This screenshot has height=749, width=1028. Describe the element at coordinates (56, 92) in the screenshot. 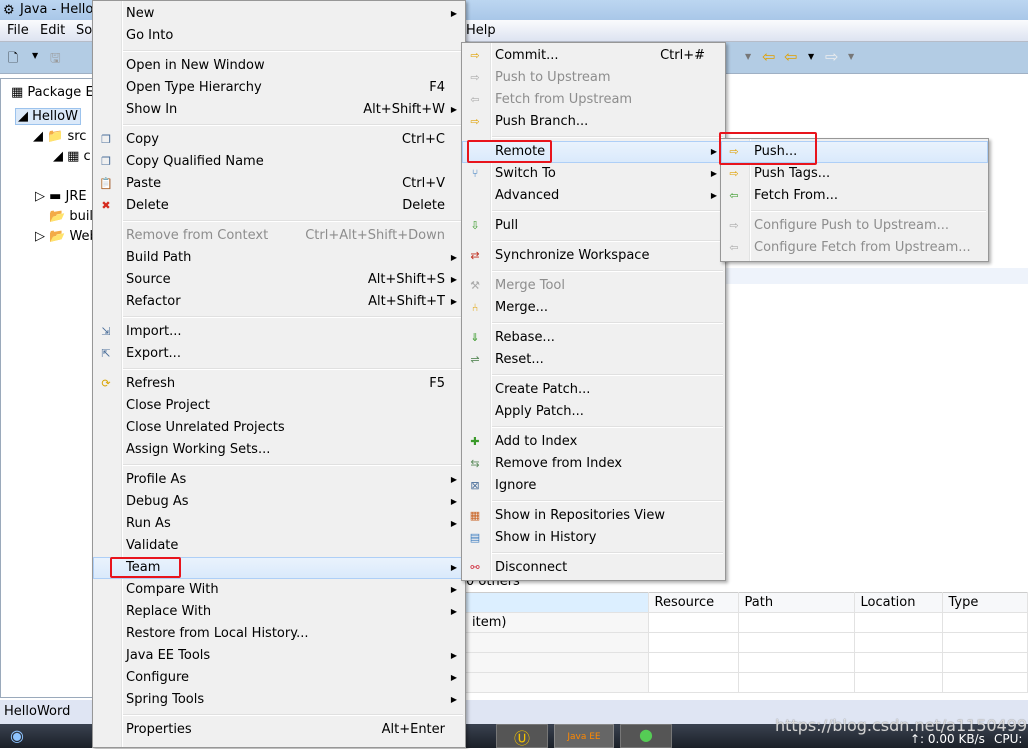

I see `package-explorer-title: ▦ Package Ex` at that location.